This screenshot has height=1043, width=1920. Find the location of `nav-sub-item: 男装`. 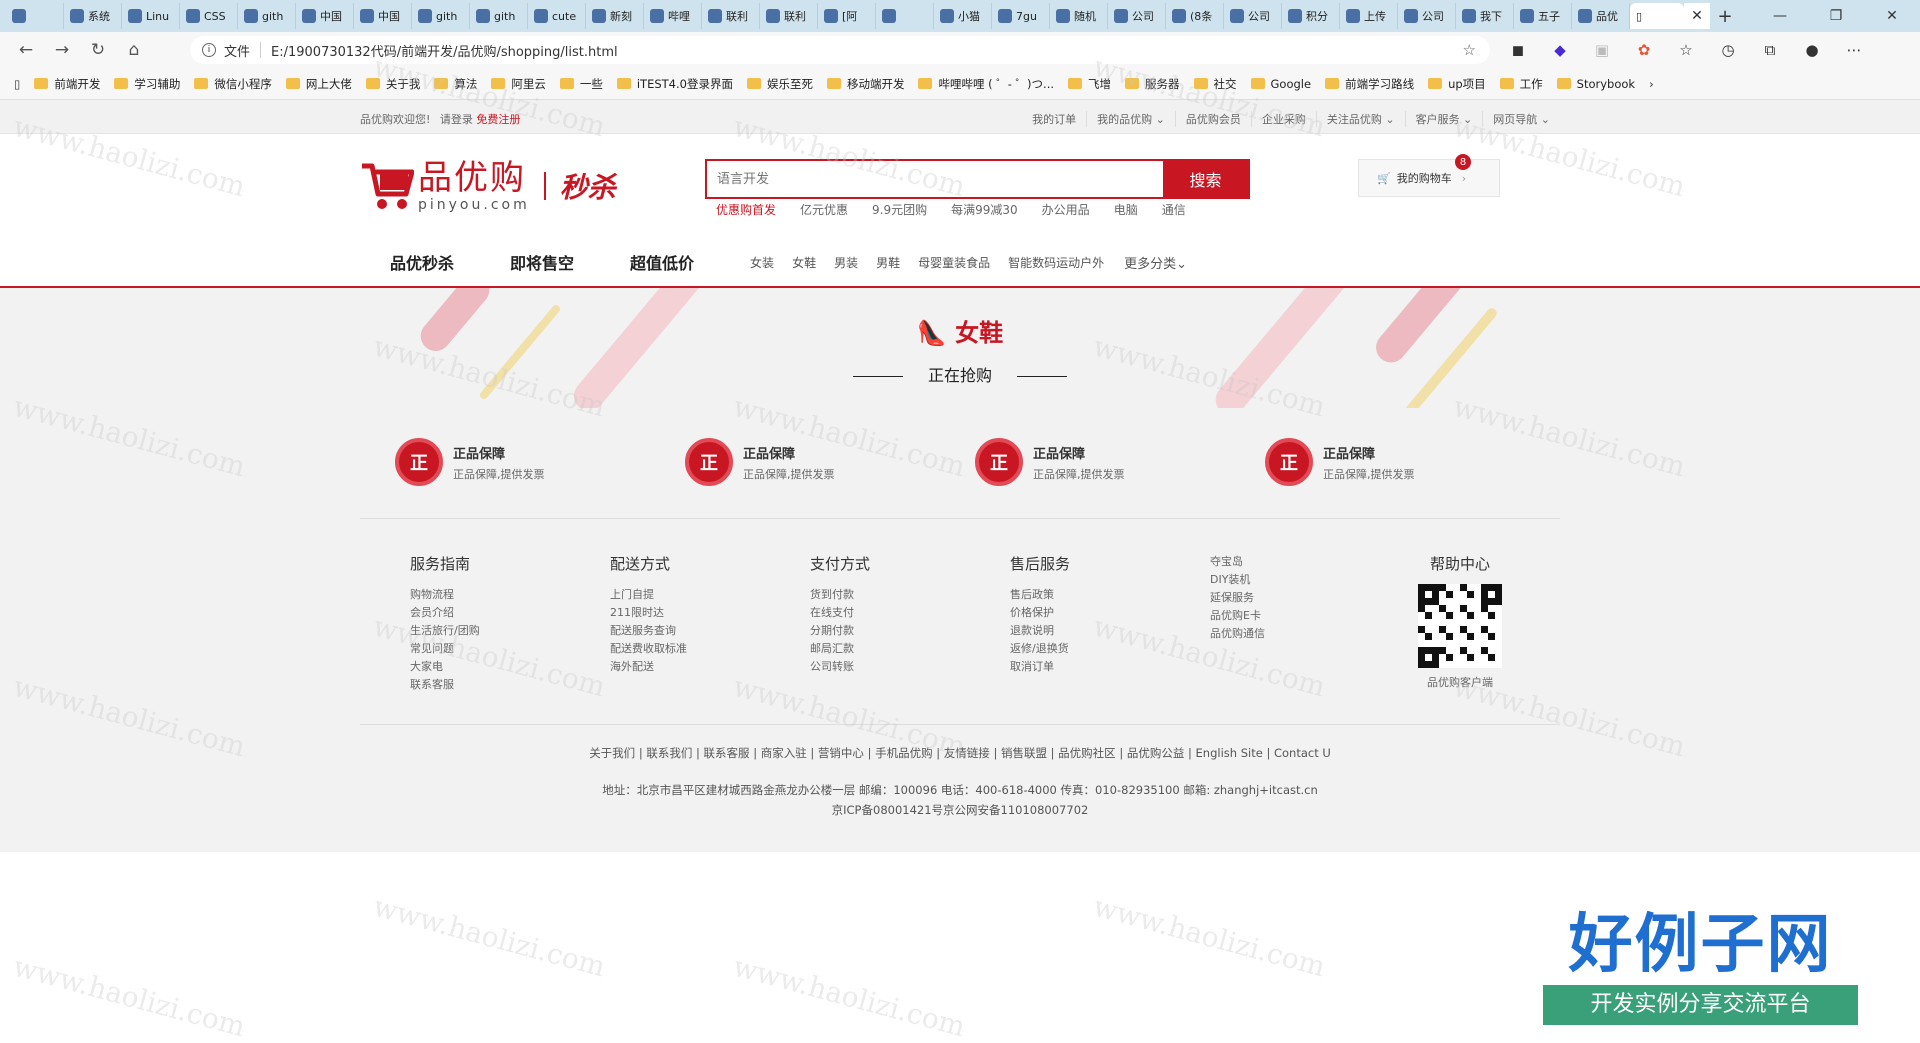

nav-sub-item: 男装 is located at coordinates (846, 262).